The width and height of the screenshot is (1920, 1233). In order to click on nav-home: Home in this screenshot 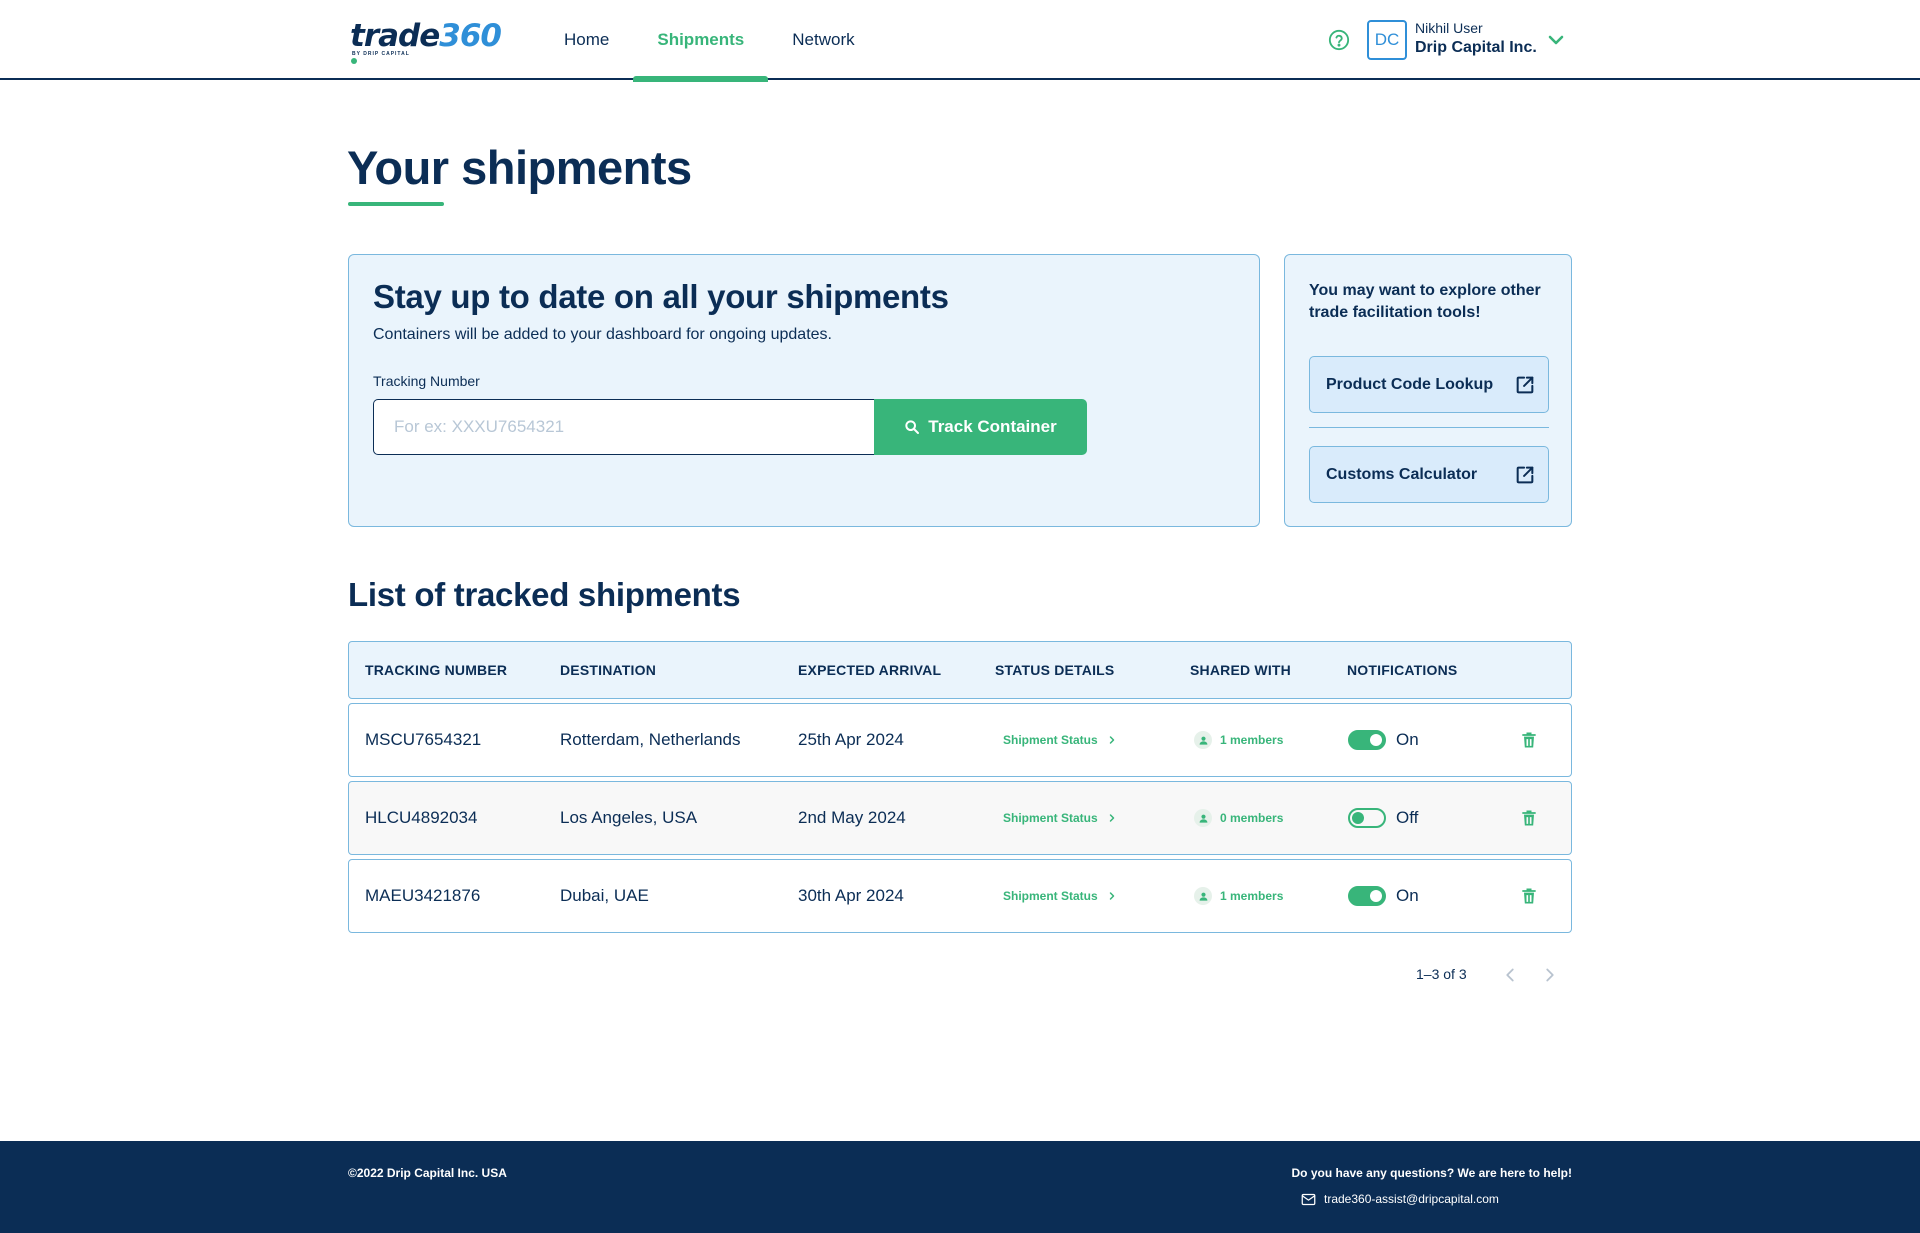, I will do `click(586, 40)`.